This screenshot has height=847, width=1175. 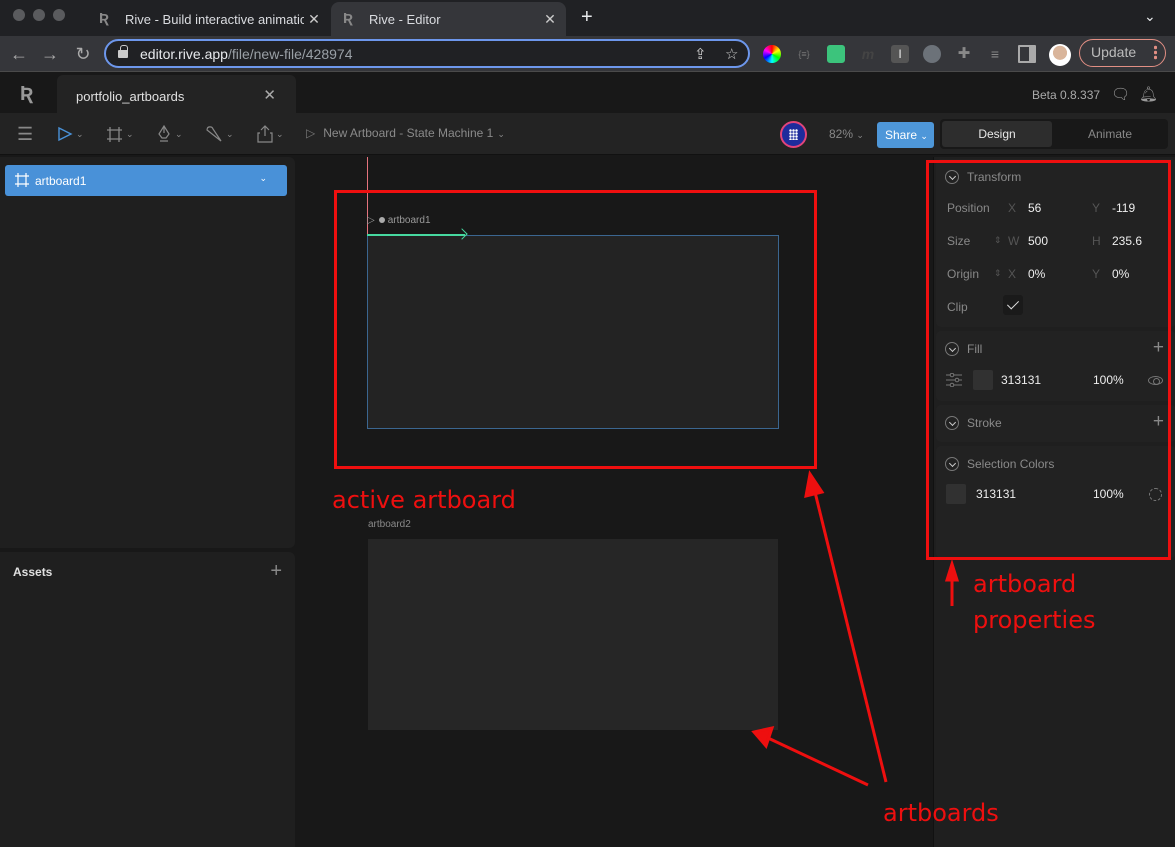 I want to click on file-tab-name: portfolio_artboards, so click(x=130, y=96).